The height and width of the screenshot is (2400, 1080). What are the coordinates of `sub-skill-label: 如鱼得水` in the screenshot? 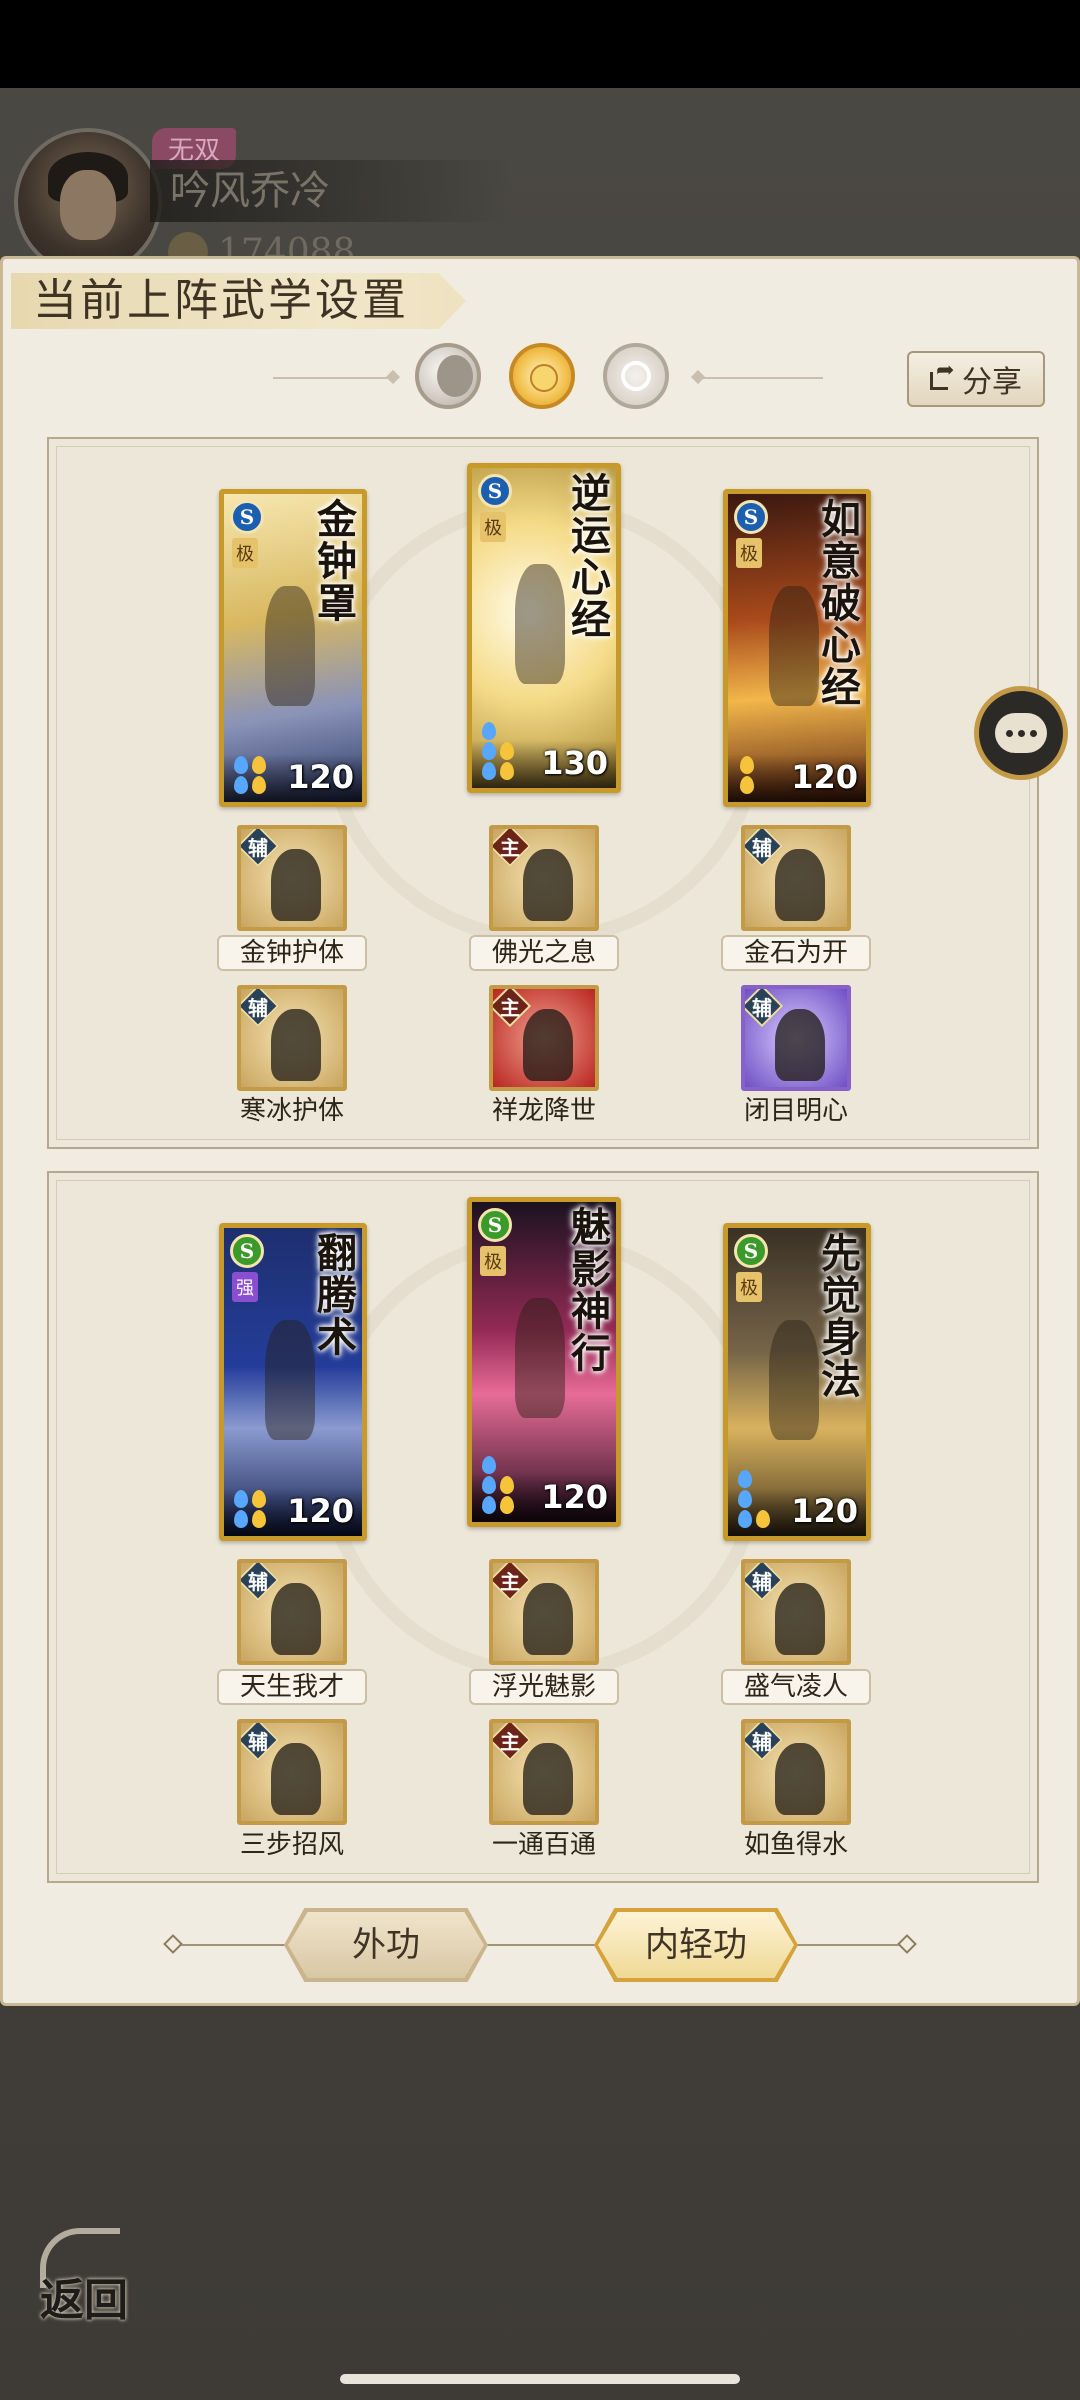 It's located at (795, 1845).